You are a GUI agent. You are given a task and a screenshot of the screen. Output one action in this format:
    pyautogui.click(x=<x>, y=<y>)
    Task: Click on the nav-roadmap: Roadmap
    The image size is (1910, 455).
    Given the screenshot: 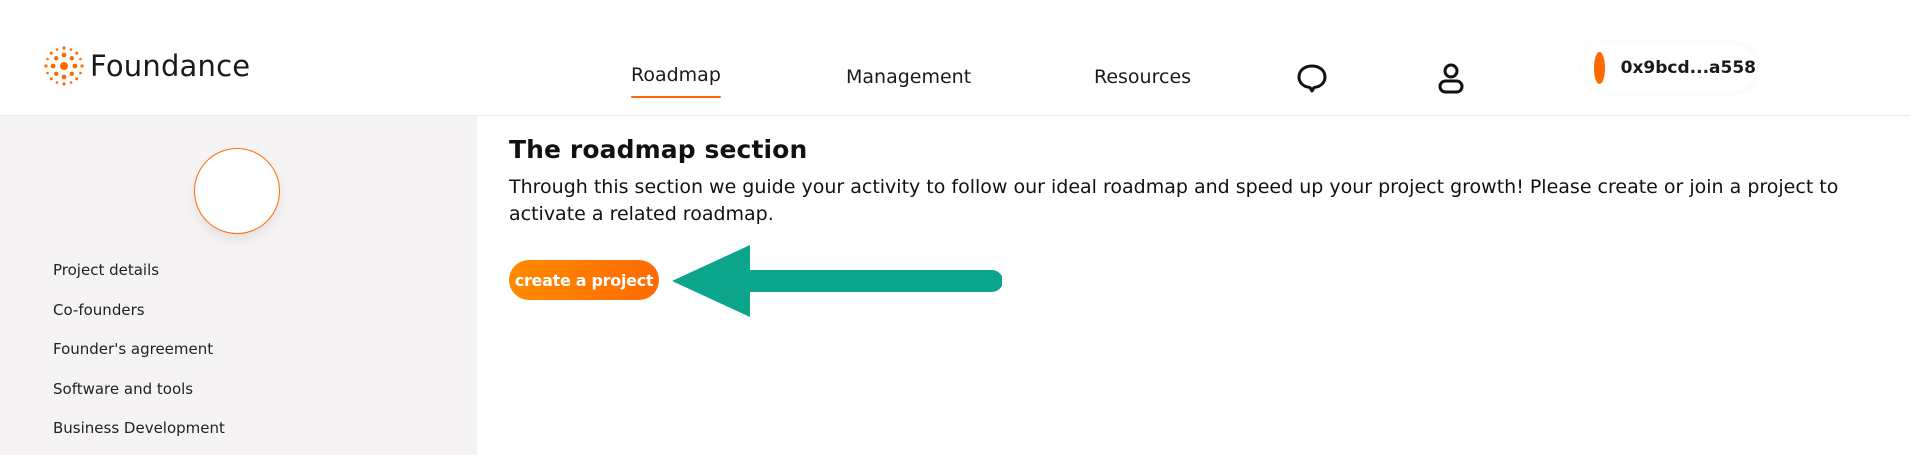 What is the action you would take?
    pyautogui.click(x=676, y=81)
    